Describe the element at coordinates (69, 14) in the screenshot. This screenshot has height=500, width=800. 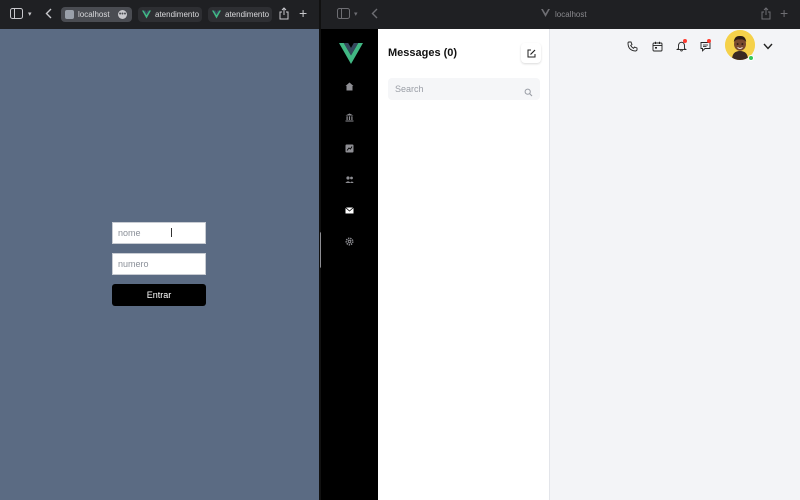
I see `globe-icon` at that location.